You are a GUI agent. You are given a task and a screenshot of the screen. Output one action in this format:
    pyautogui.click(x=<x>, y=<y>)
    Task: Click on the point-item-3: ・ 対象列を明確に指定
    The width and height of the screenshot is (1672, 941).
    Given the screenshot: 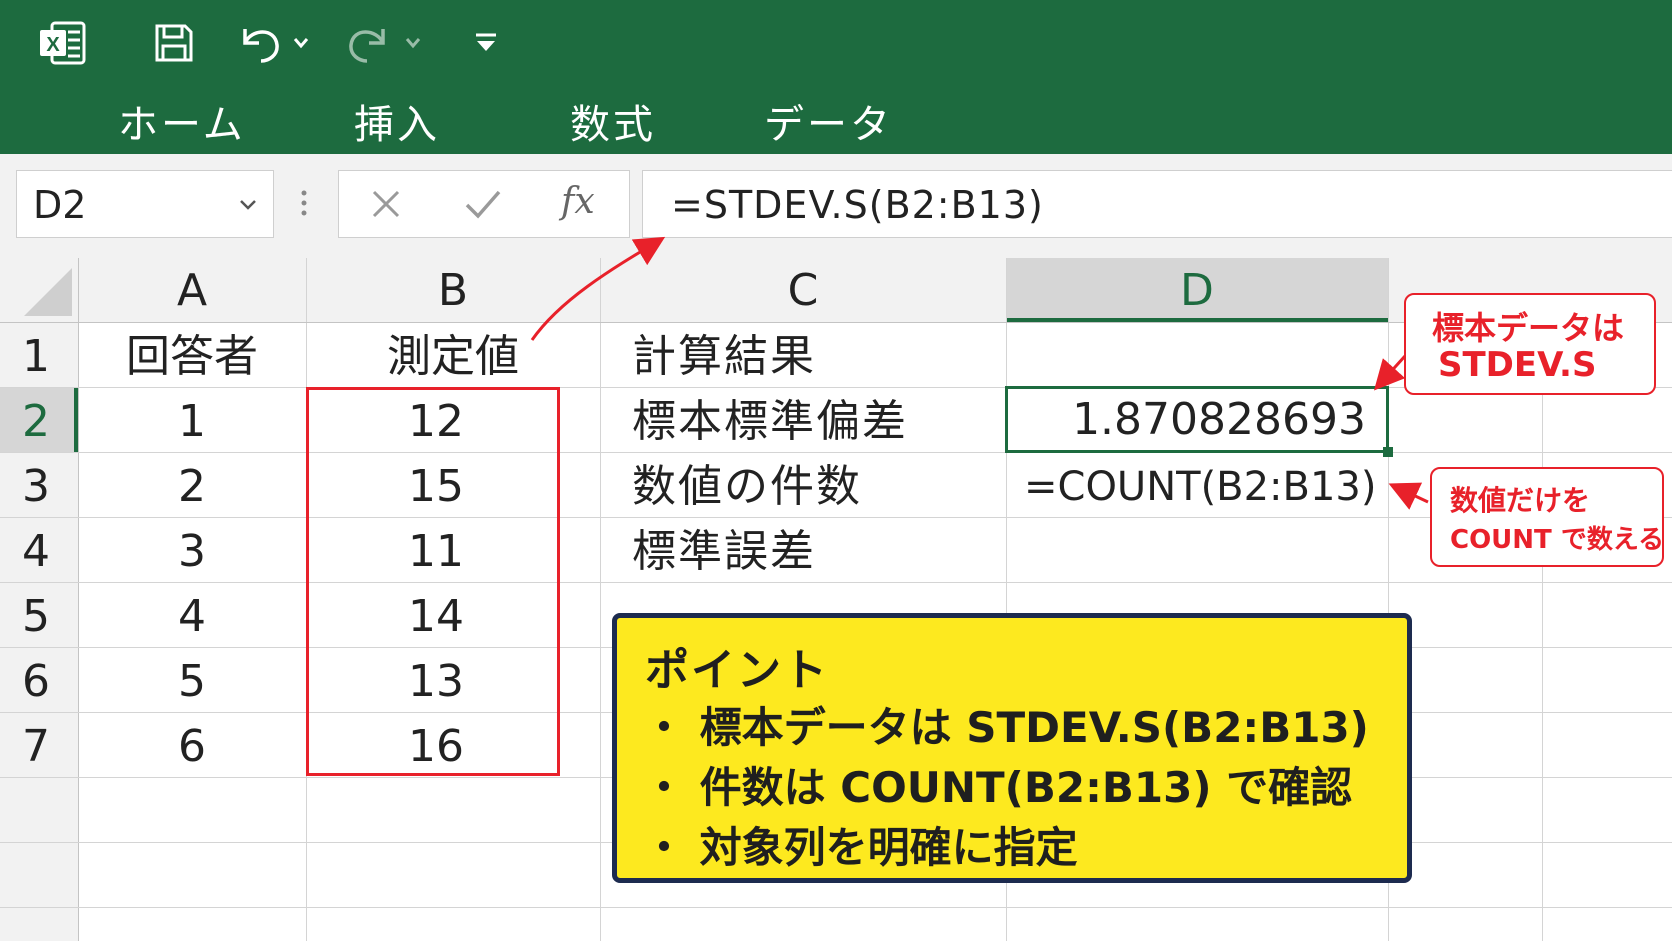 What is the action you would take?
    pyautogui.click(x=860, y=847)
    